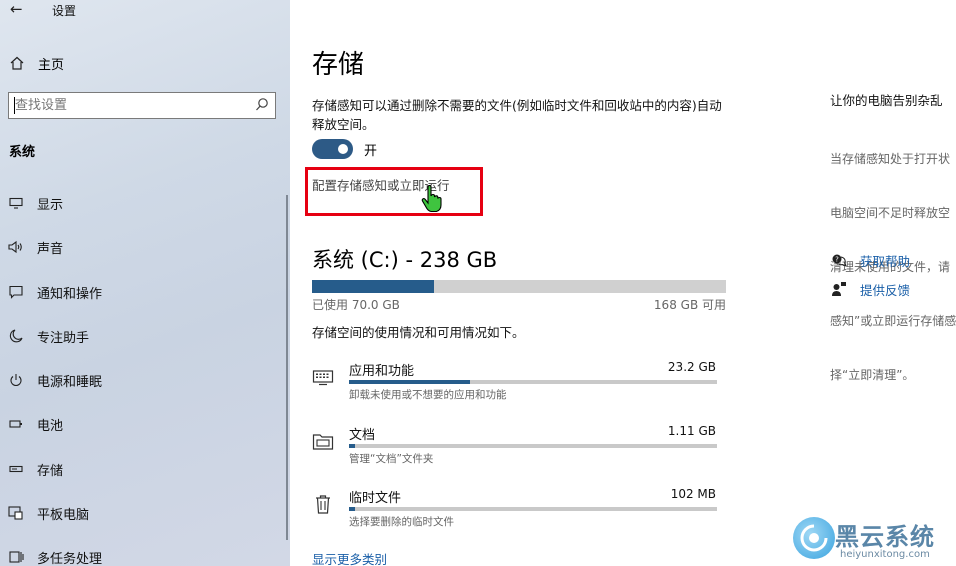  I want to click on feedback-person-icon, so click(839, 289).